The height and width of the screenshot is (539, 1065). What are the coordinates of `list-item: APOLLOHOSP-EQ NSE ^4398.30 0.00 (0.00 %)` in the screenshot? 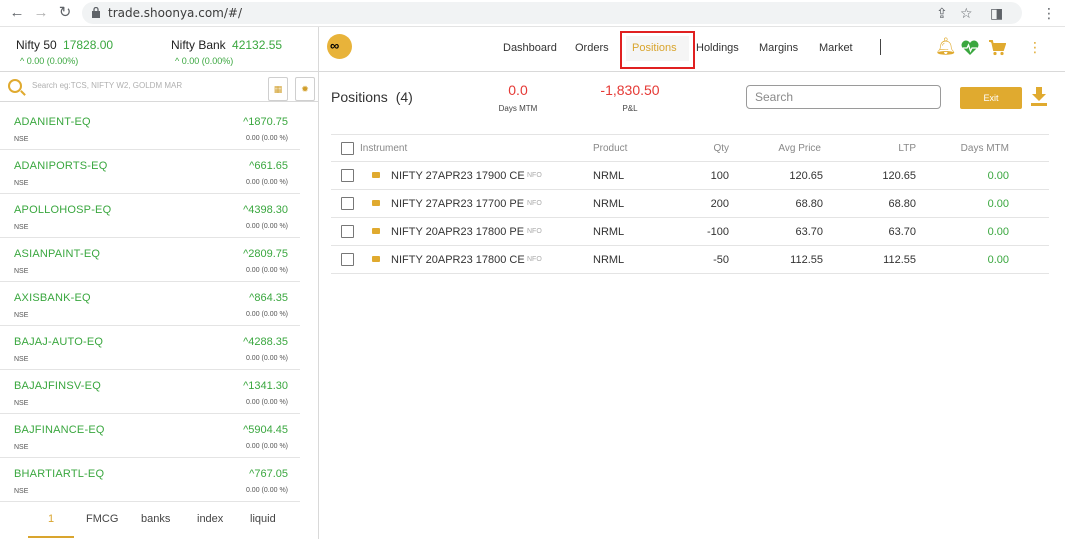 It's located at (150, 216).